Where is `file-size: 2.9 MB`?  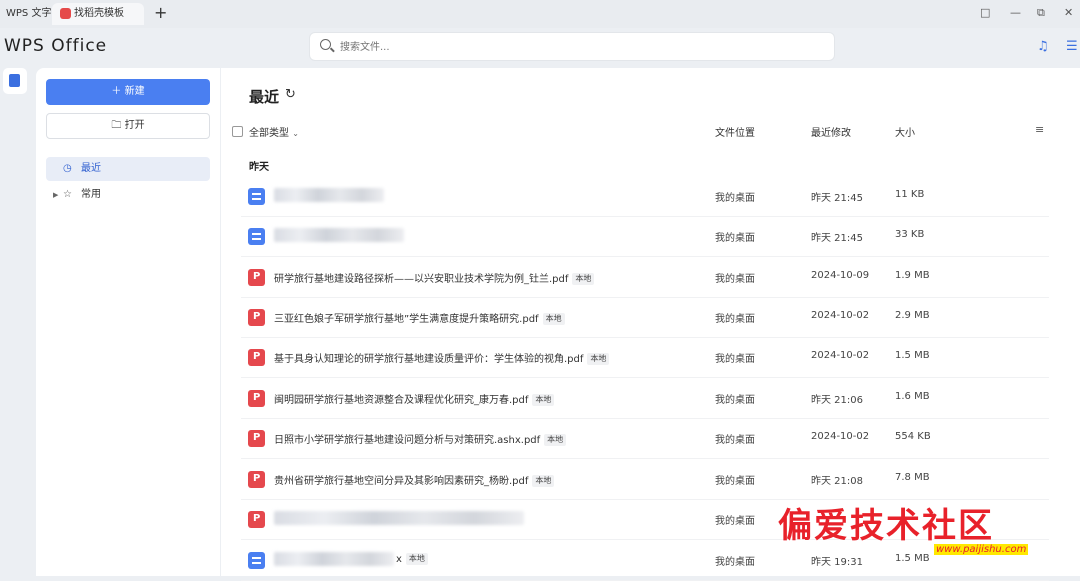 file-size: 2.9 MB is located at coordinates (912, 315).